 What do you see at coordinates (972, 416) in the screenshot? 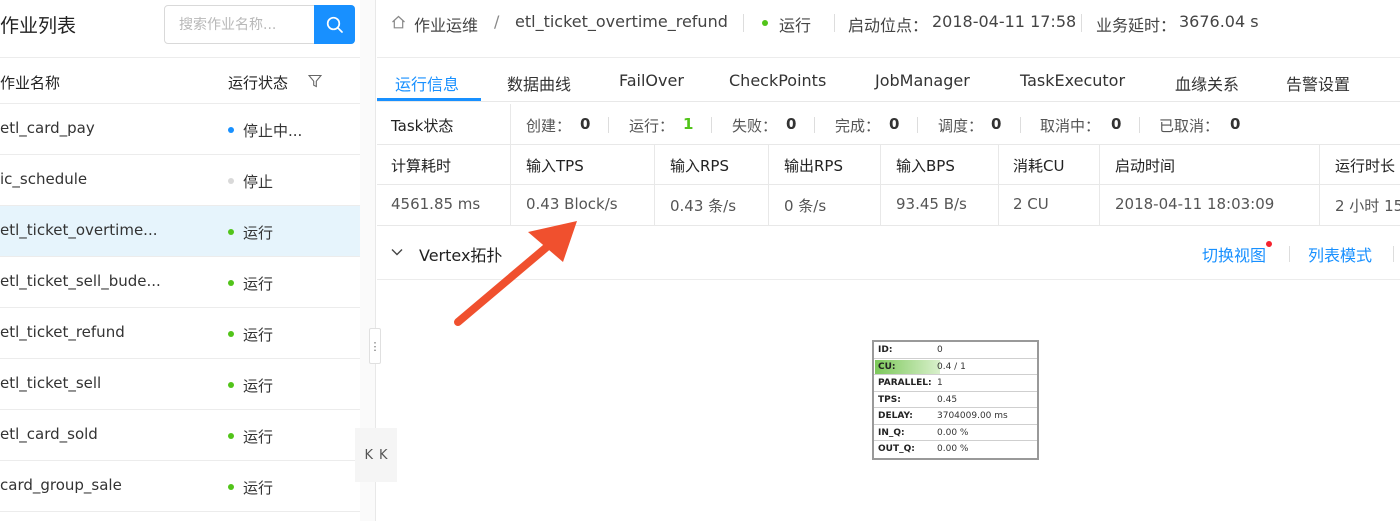
I see `node-value: 3704009.00 ms` at bounding box center [972, 416].